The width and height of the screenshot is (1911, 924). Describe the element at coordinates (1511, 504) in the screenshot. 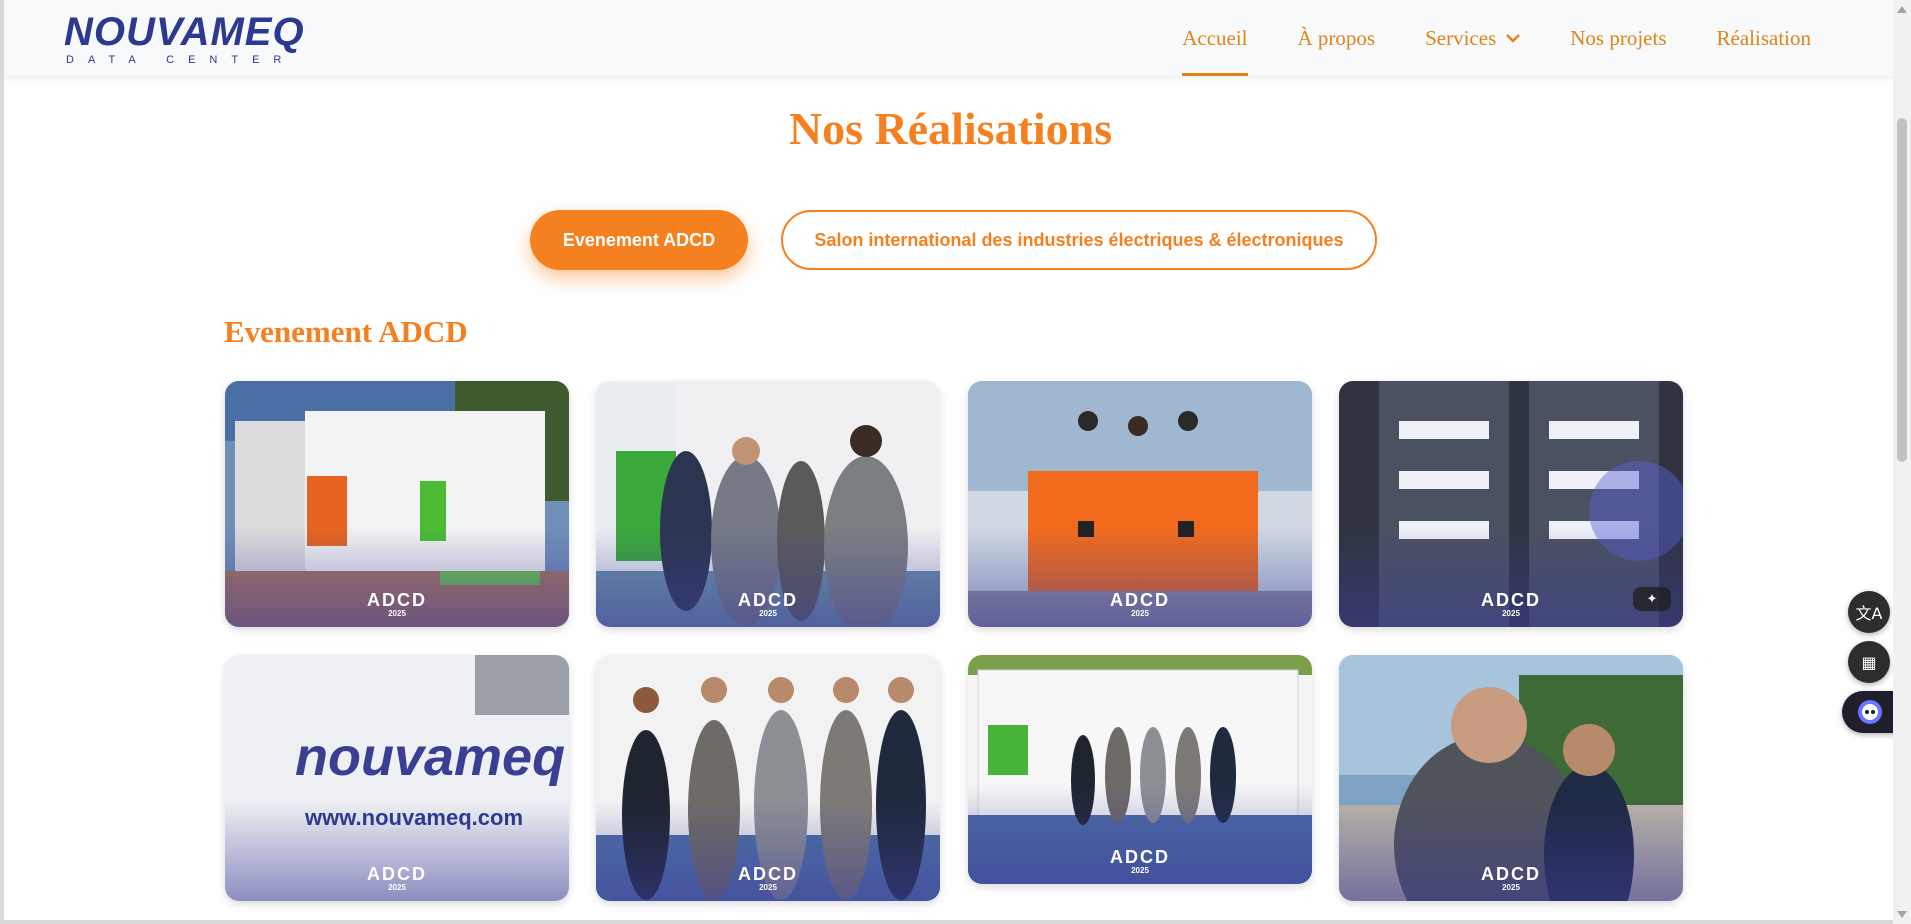

I see `gallery-photo-4: ADCD 2025 ✦` at that location.